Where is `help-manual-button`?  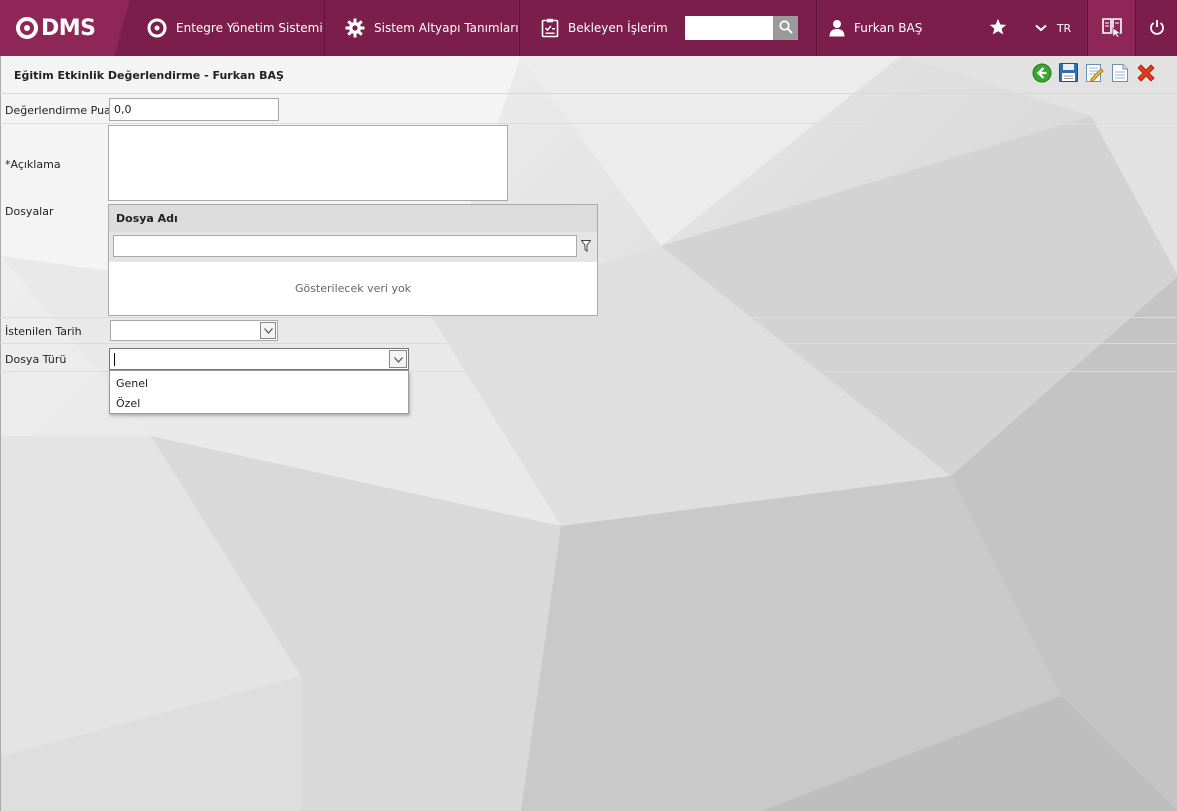 help-manual-button is located at coordinates (1111, 28).